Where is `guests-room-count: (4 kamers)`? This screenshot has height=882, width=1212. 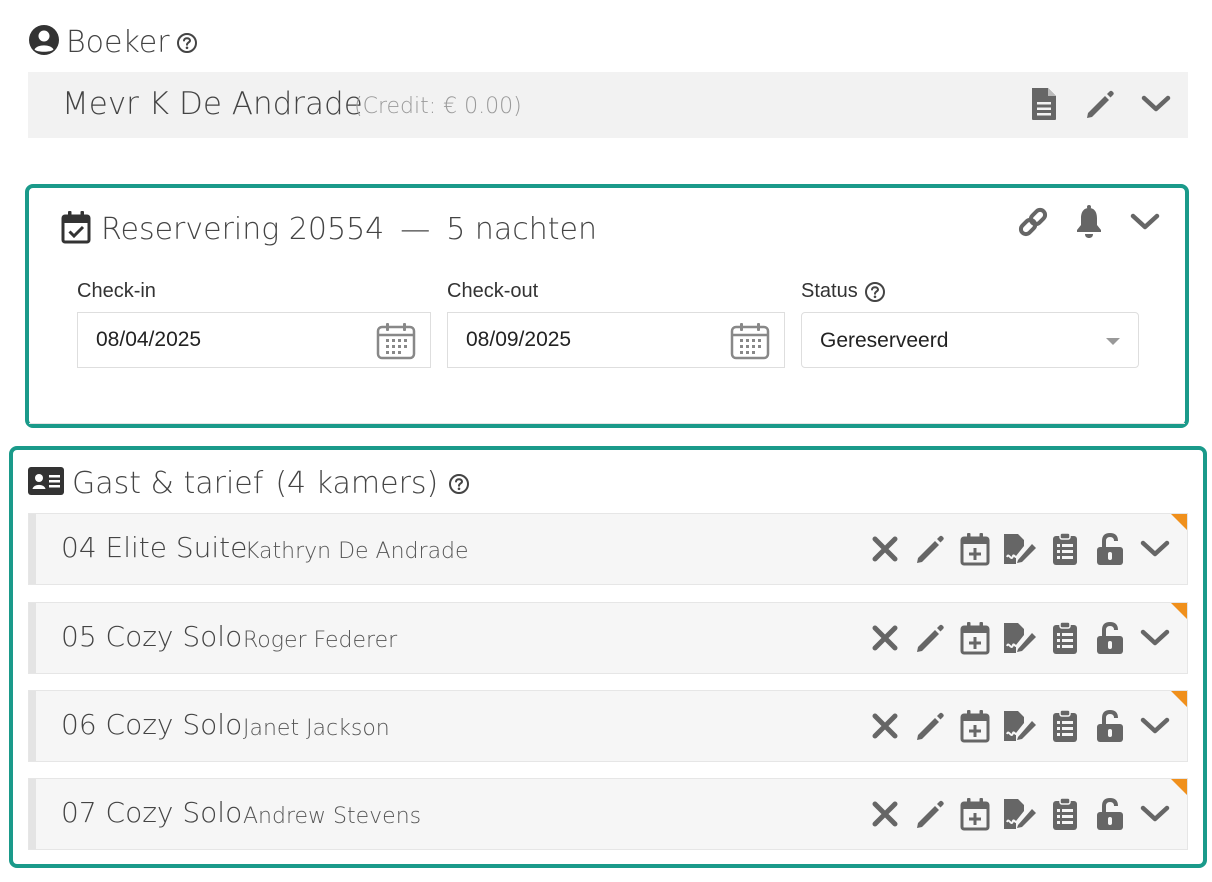 guests-room-count: (4 kamers) is located at coordinates (357, 483).